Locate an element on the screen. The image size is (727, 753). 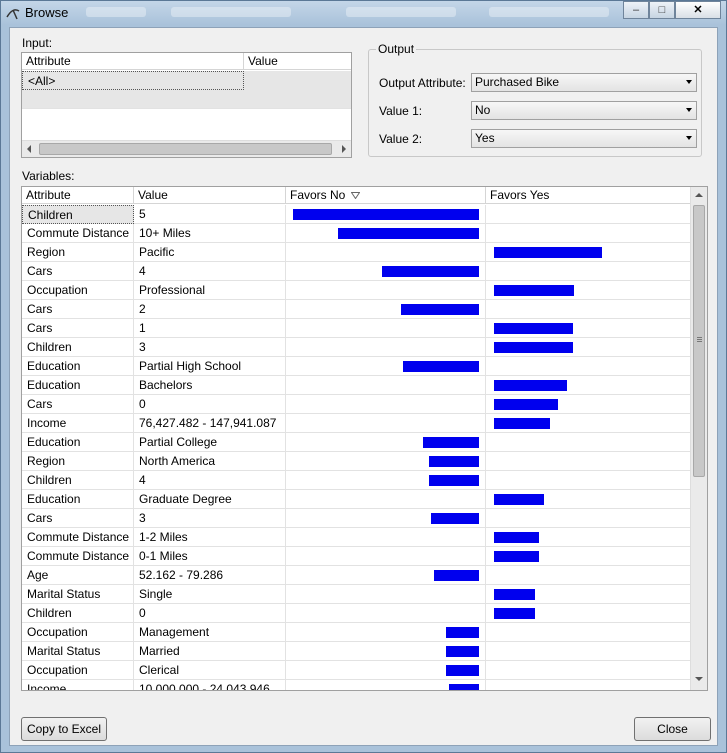
table-row: Commute Distance 10+ Miles is located at coordinates (357, 233).